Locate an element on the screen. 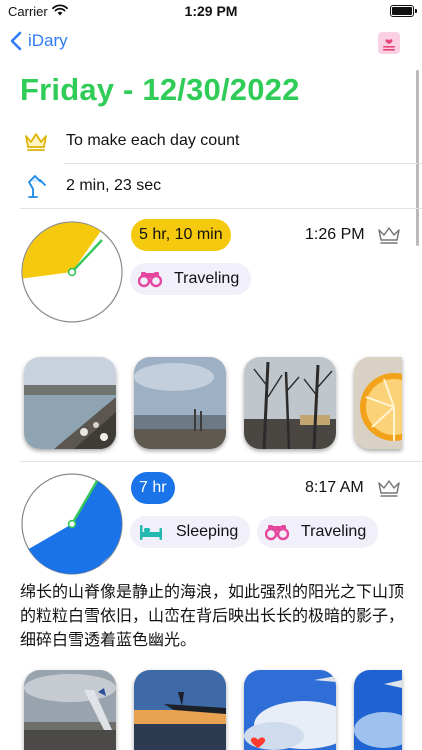  duration-badge: 5 hr, 10 min is located at coordinates (181, 235).